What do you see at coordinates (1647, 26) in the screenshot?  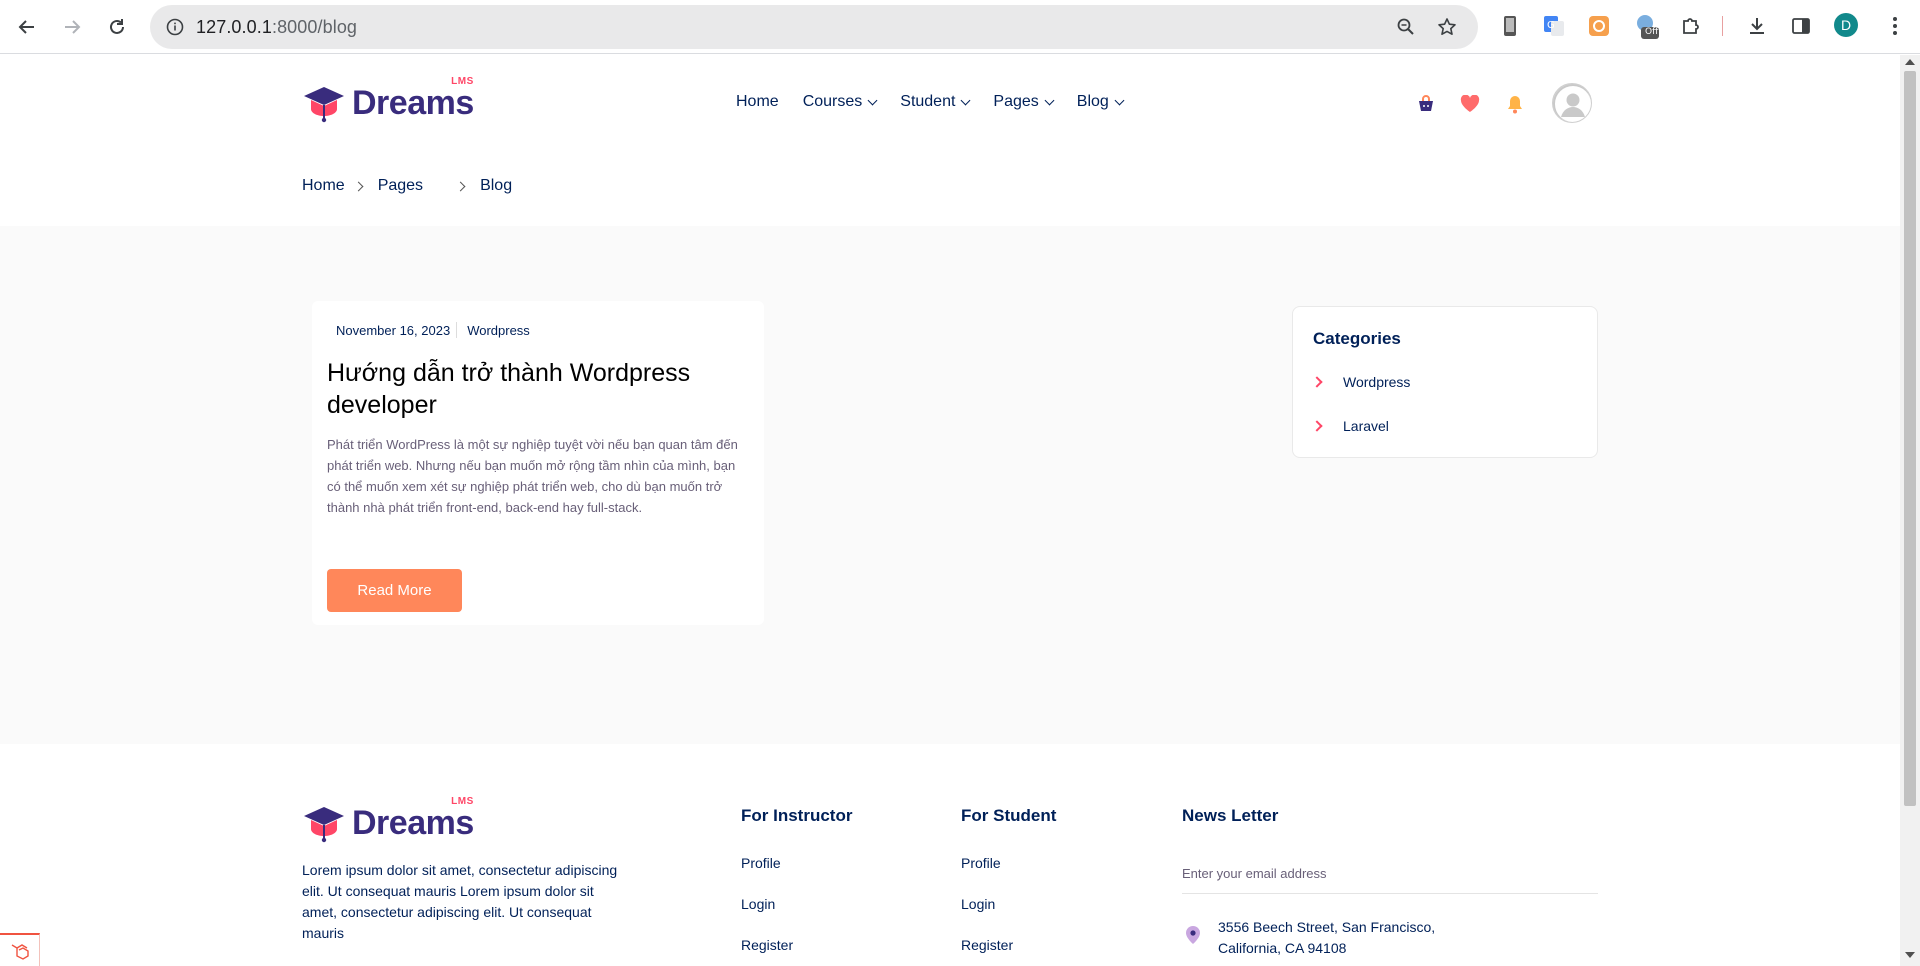 I see `extension-off-icon: Off` at bounding box center [1647, 26].